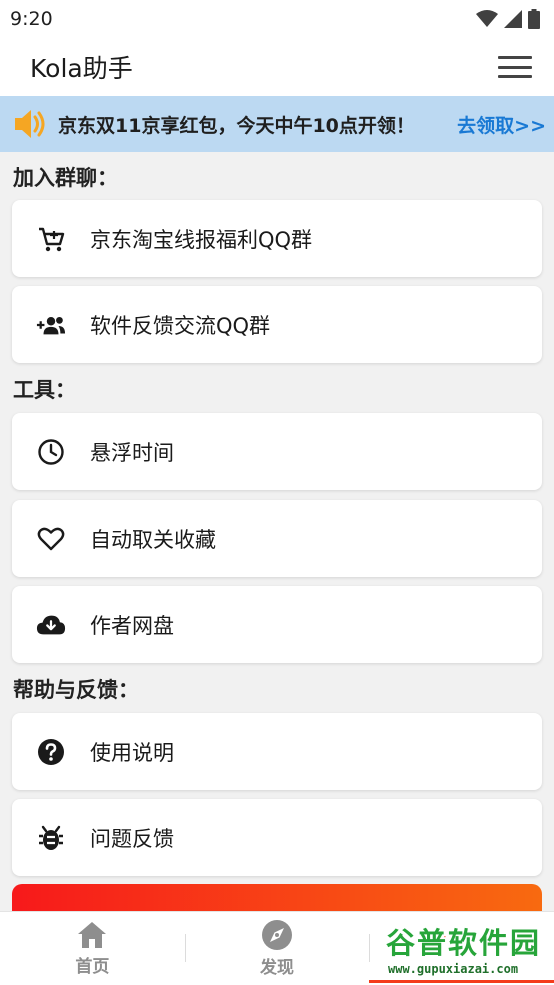  I want to click on status-icons, so click(508, 19).